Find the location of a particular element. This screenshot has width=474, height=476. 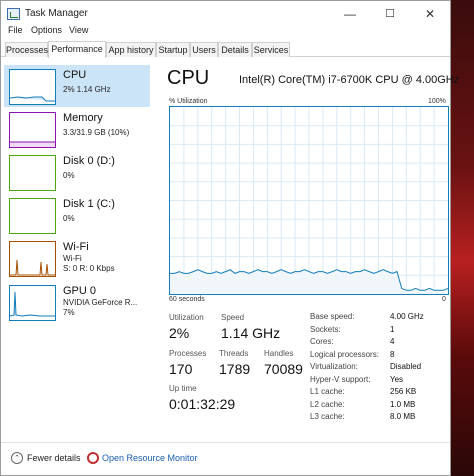

title-bar: Task Manager — ☐ ✕ is located at coordinates (225, 14).